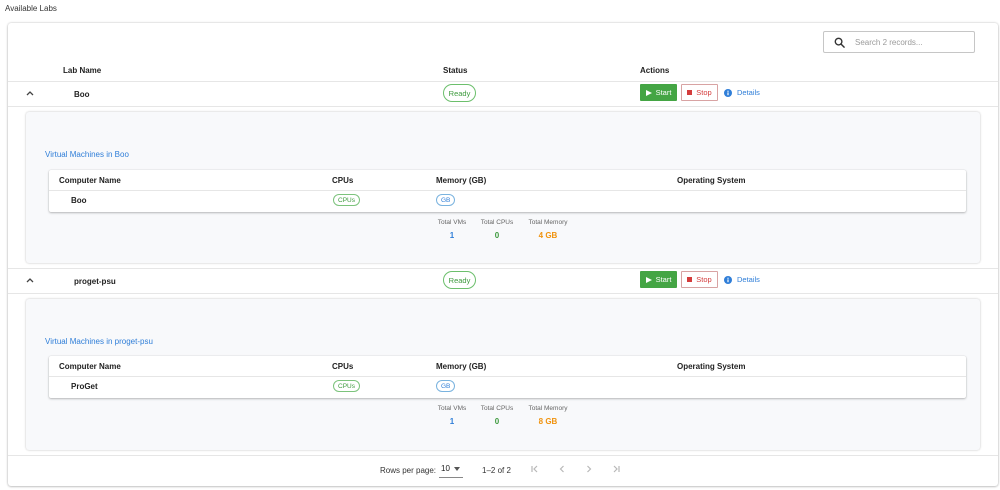 The width and height of the screenshot is (1000, 490). Describe the element at coordinates (589, 469) in the screenshot. I see `next-page-icon` at that location.